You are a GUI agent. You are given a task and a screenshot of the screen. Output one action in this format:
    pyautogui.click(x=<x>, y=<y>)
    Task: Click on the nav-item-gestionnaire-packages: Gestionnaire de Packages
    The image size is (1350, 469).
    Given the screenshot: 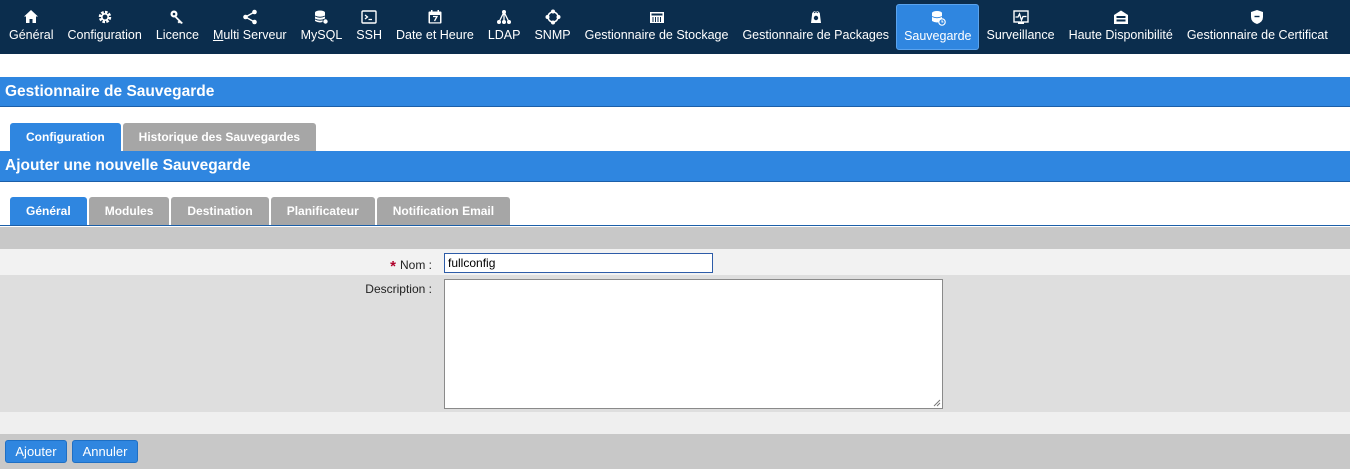 What is the action you would take?
    pyautogui.click(x=815, y=27)
    